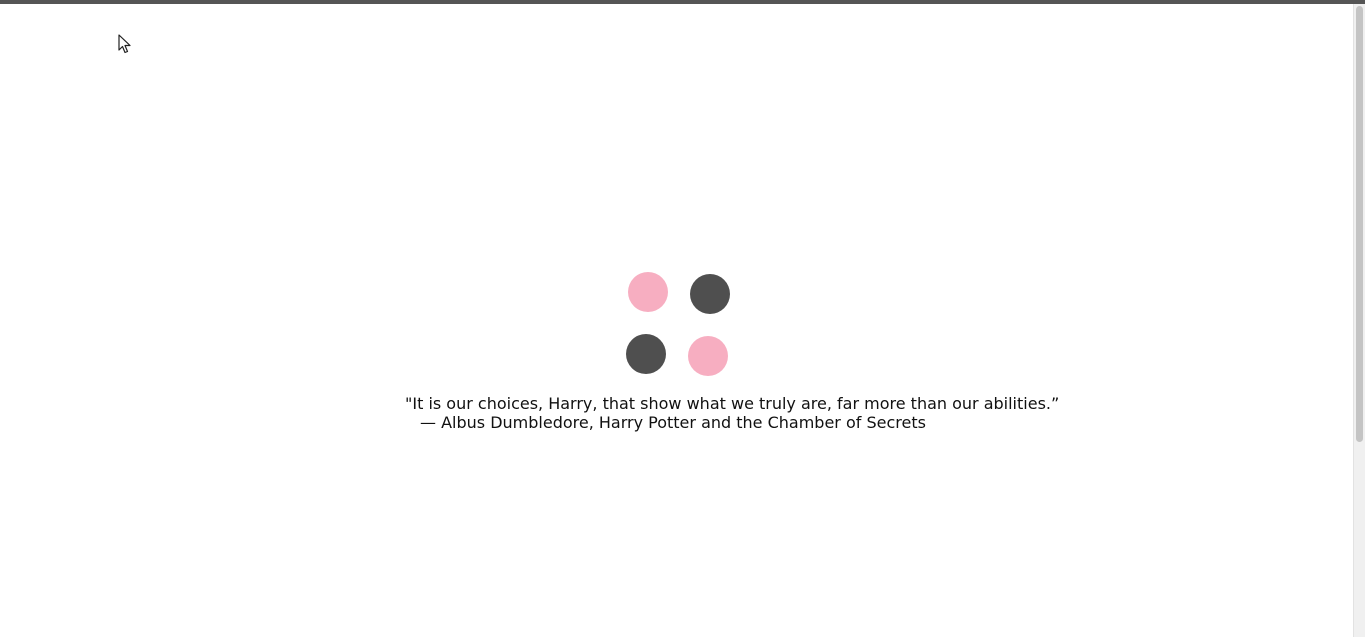 The width and height of the screenshot is (1365, 637). Describe the element at coordinates (1359, 224) in the screenshot. I see `scrollbar-thumb` at that location.